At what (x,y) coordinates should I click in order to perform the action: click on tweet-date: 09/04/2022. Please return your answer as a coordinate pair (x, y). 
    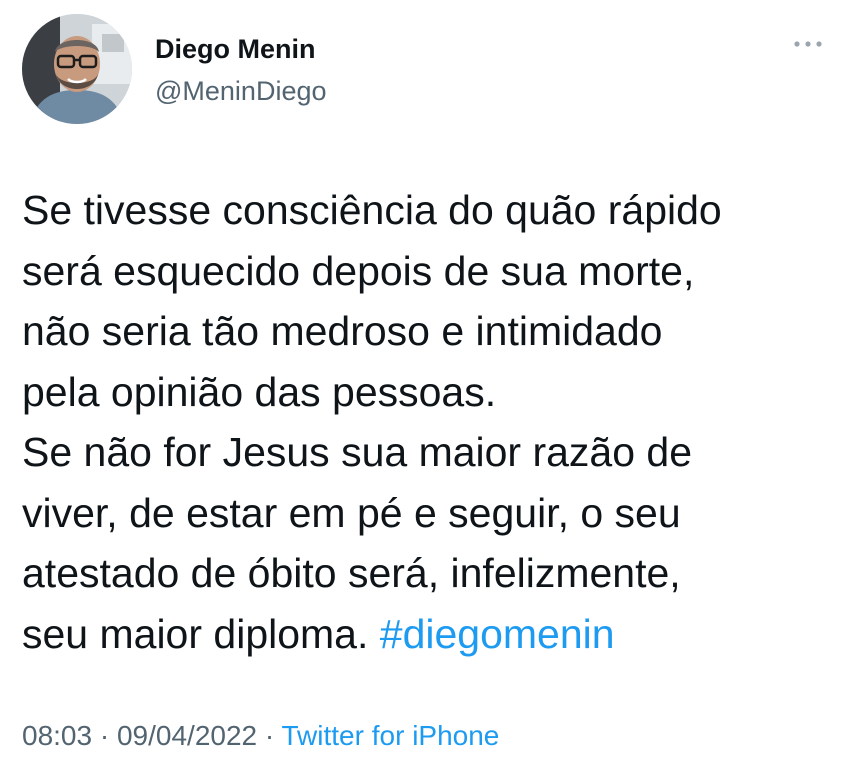
    Looking at the image, I should click on (187, 735).